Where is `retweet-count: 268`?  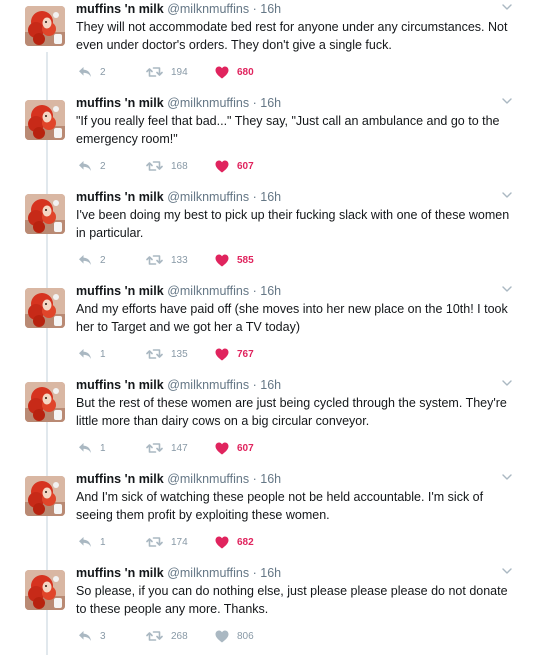
retweet-count: 268 is located at coordinates (179, 636).